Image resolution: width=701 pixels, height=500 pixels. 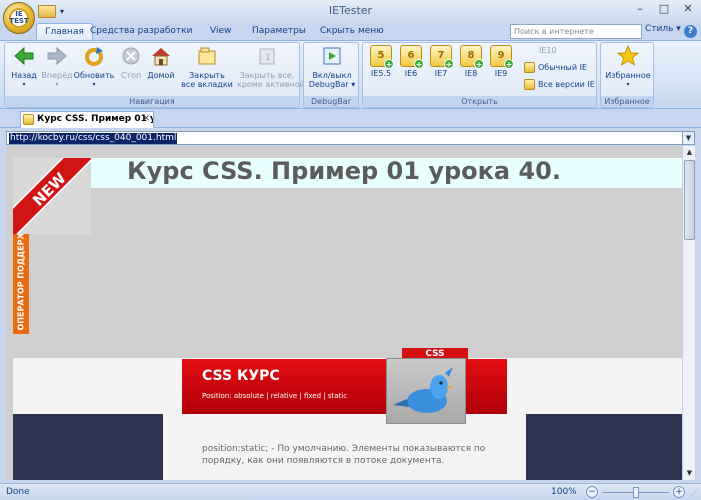 I want to click on favorites-button: Избранное ▾, so click(x=628, y=66).